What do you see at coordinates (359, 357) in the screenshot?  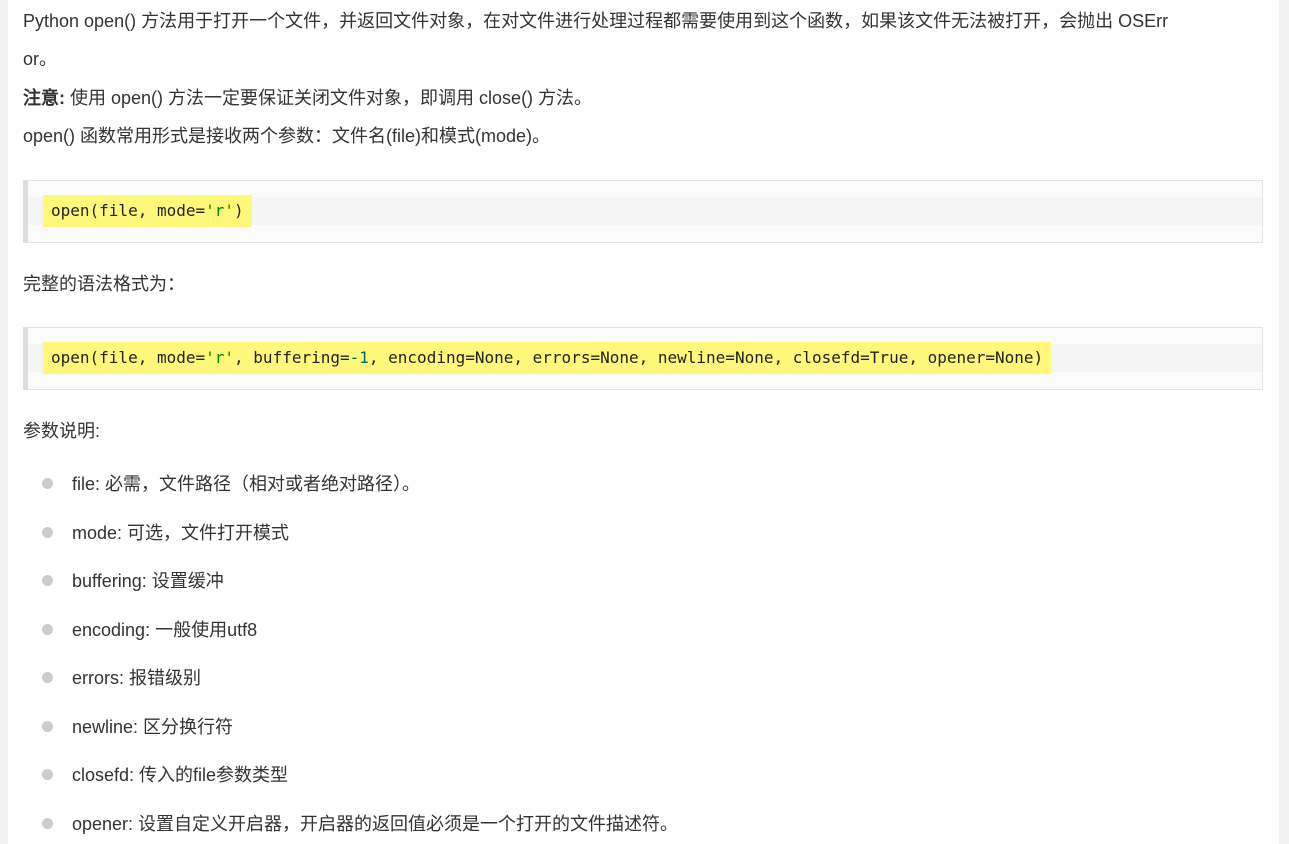 I see `code-number-token: -1` at bounding box center [359, 357].